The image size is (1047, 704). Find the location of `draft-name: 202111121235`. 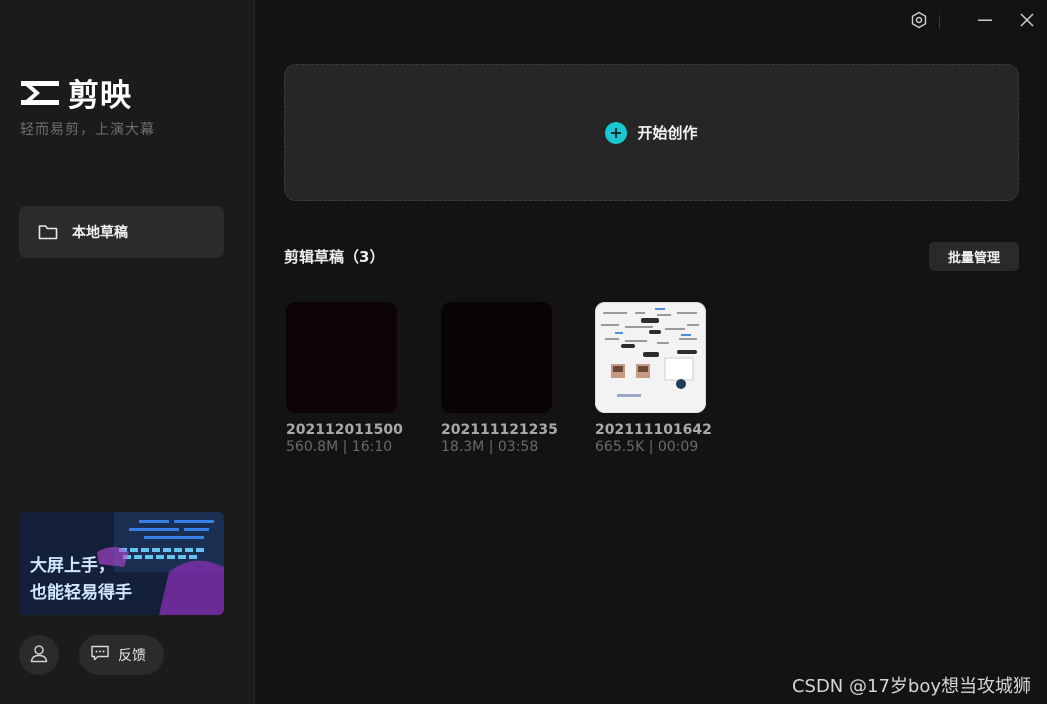

draft-name: 202111121235 is located at coordinates (499, 430).